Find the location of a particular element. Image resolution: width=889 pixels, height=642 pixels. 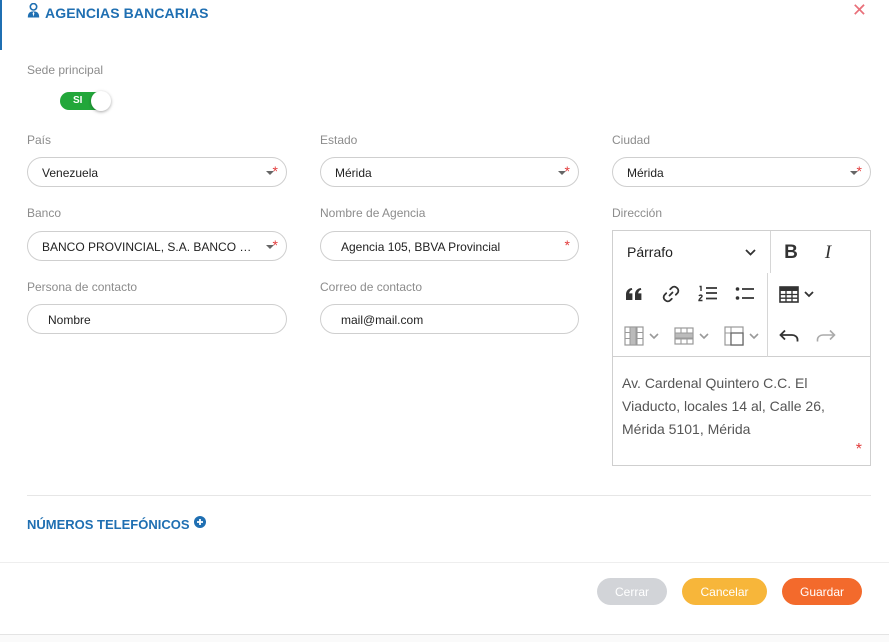

link-button is located at coordinates (671, 294).